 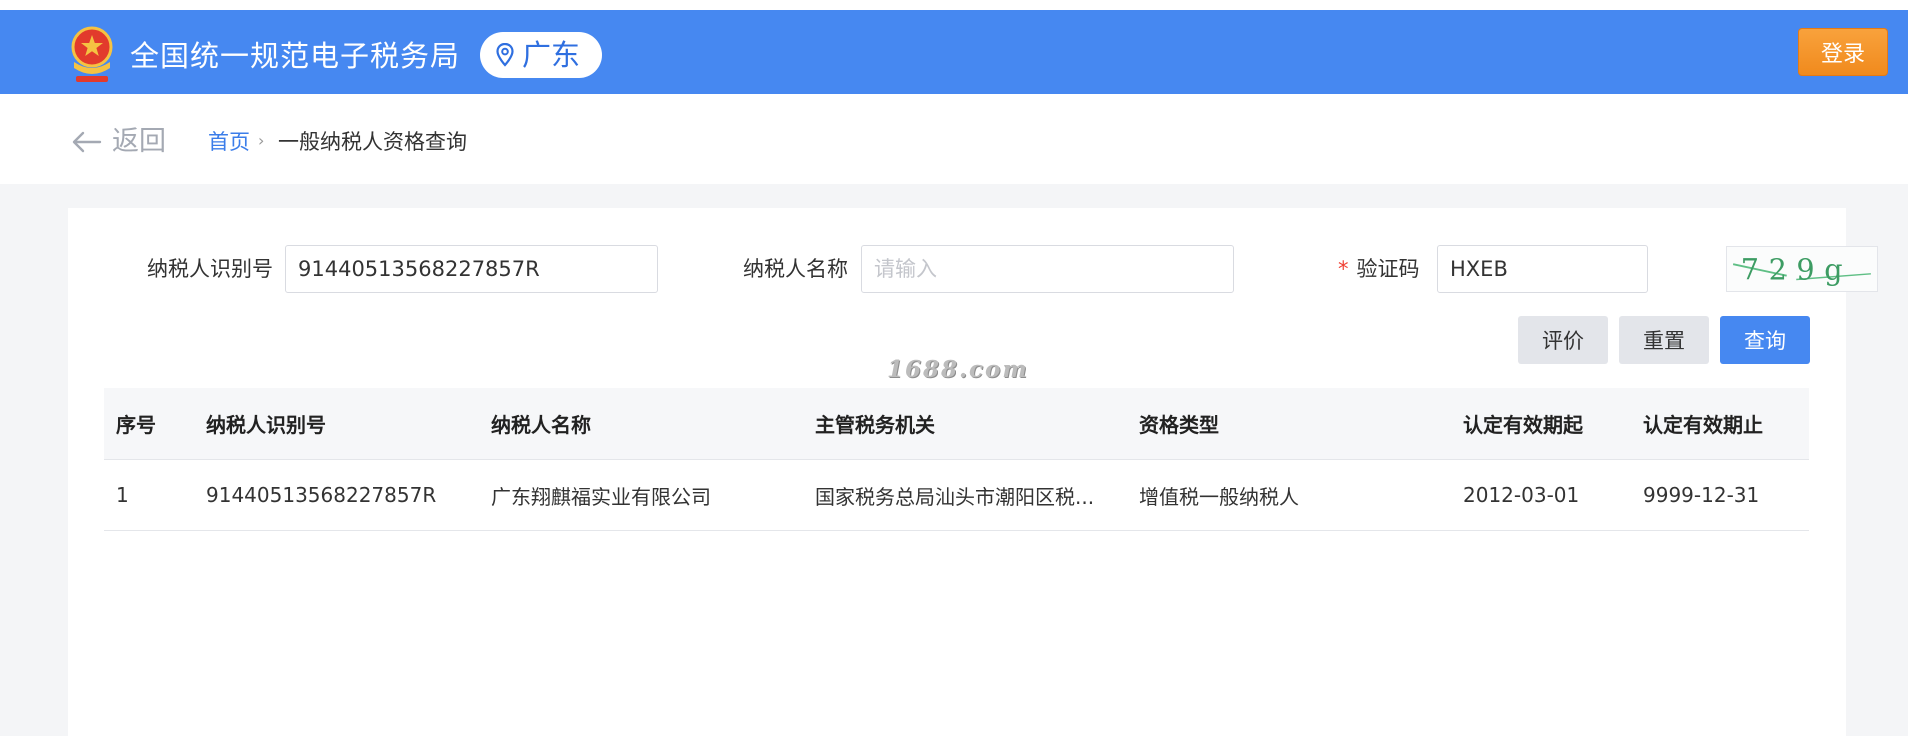 I want to click on taxpayer-name-input, so click(x=1047, y=269).